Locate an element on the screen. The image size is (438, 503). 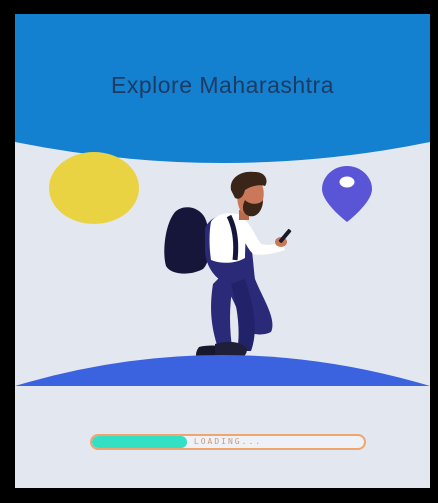
ground-hill is located at coordinates (222, 370).